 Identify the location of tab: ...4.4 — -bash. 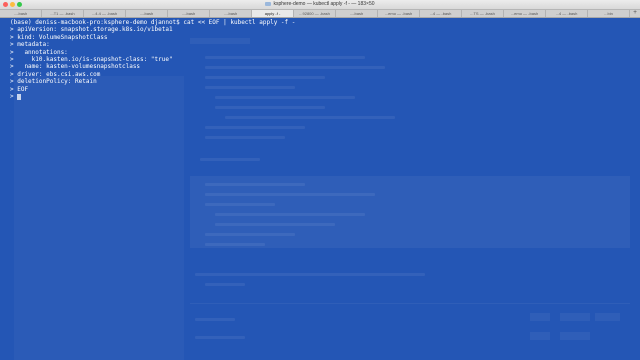
(105, 13).